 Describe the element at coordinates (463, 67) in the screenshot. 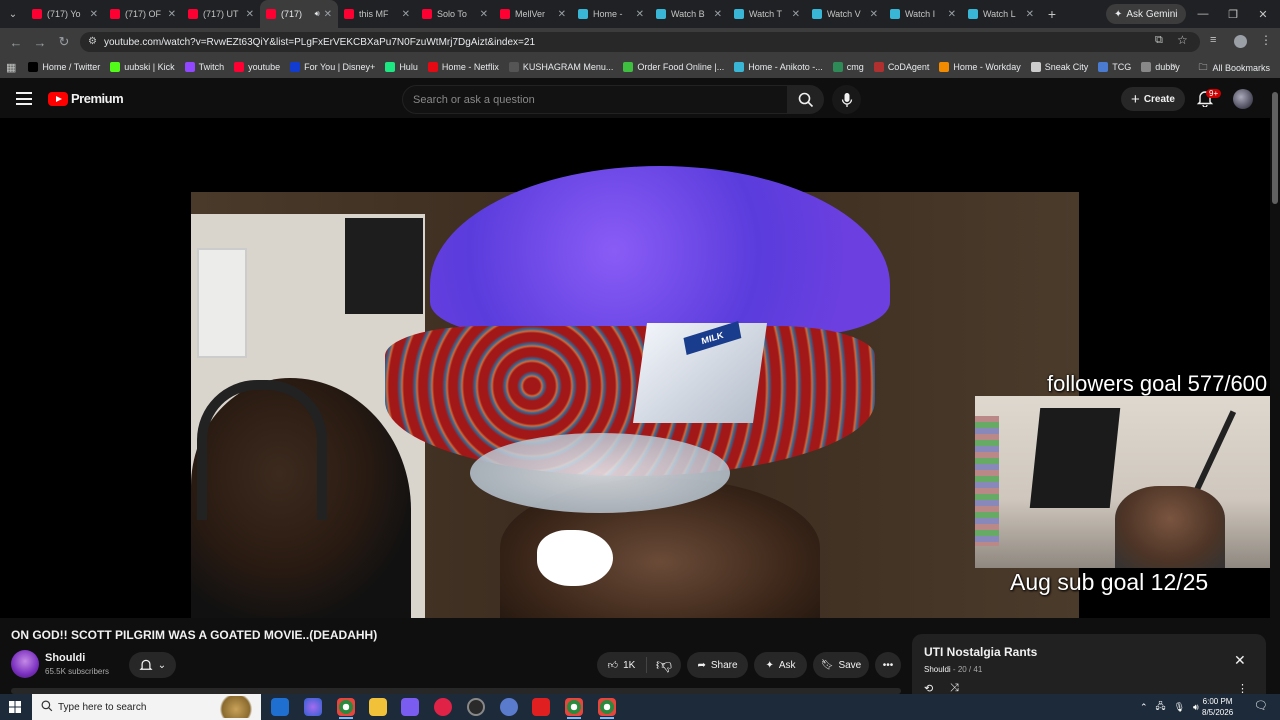

I see `bookmark-item: Home - Netflix` at that location.